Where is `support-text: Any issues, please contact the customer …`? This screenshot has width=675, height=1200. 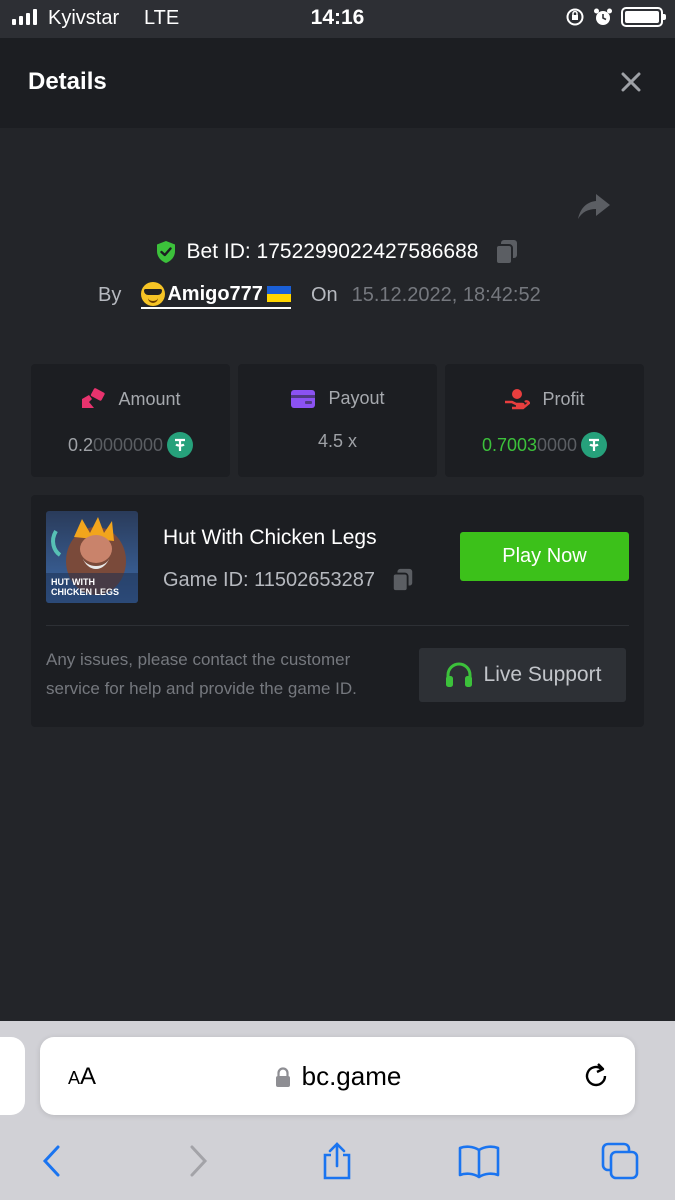 support-text: Any issues, please contact the customer … is located at coordinates (201, 674).